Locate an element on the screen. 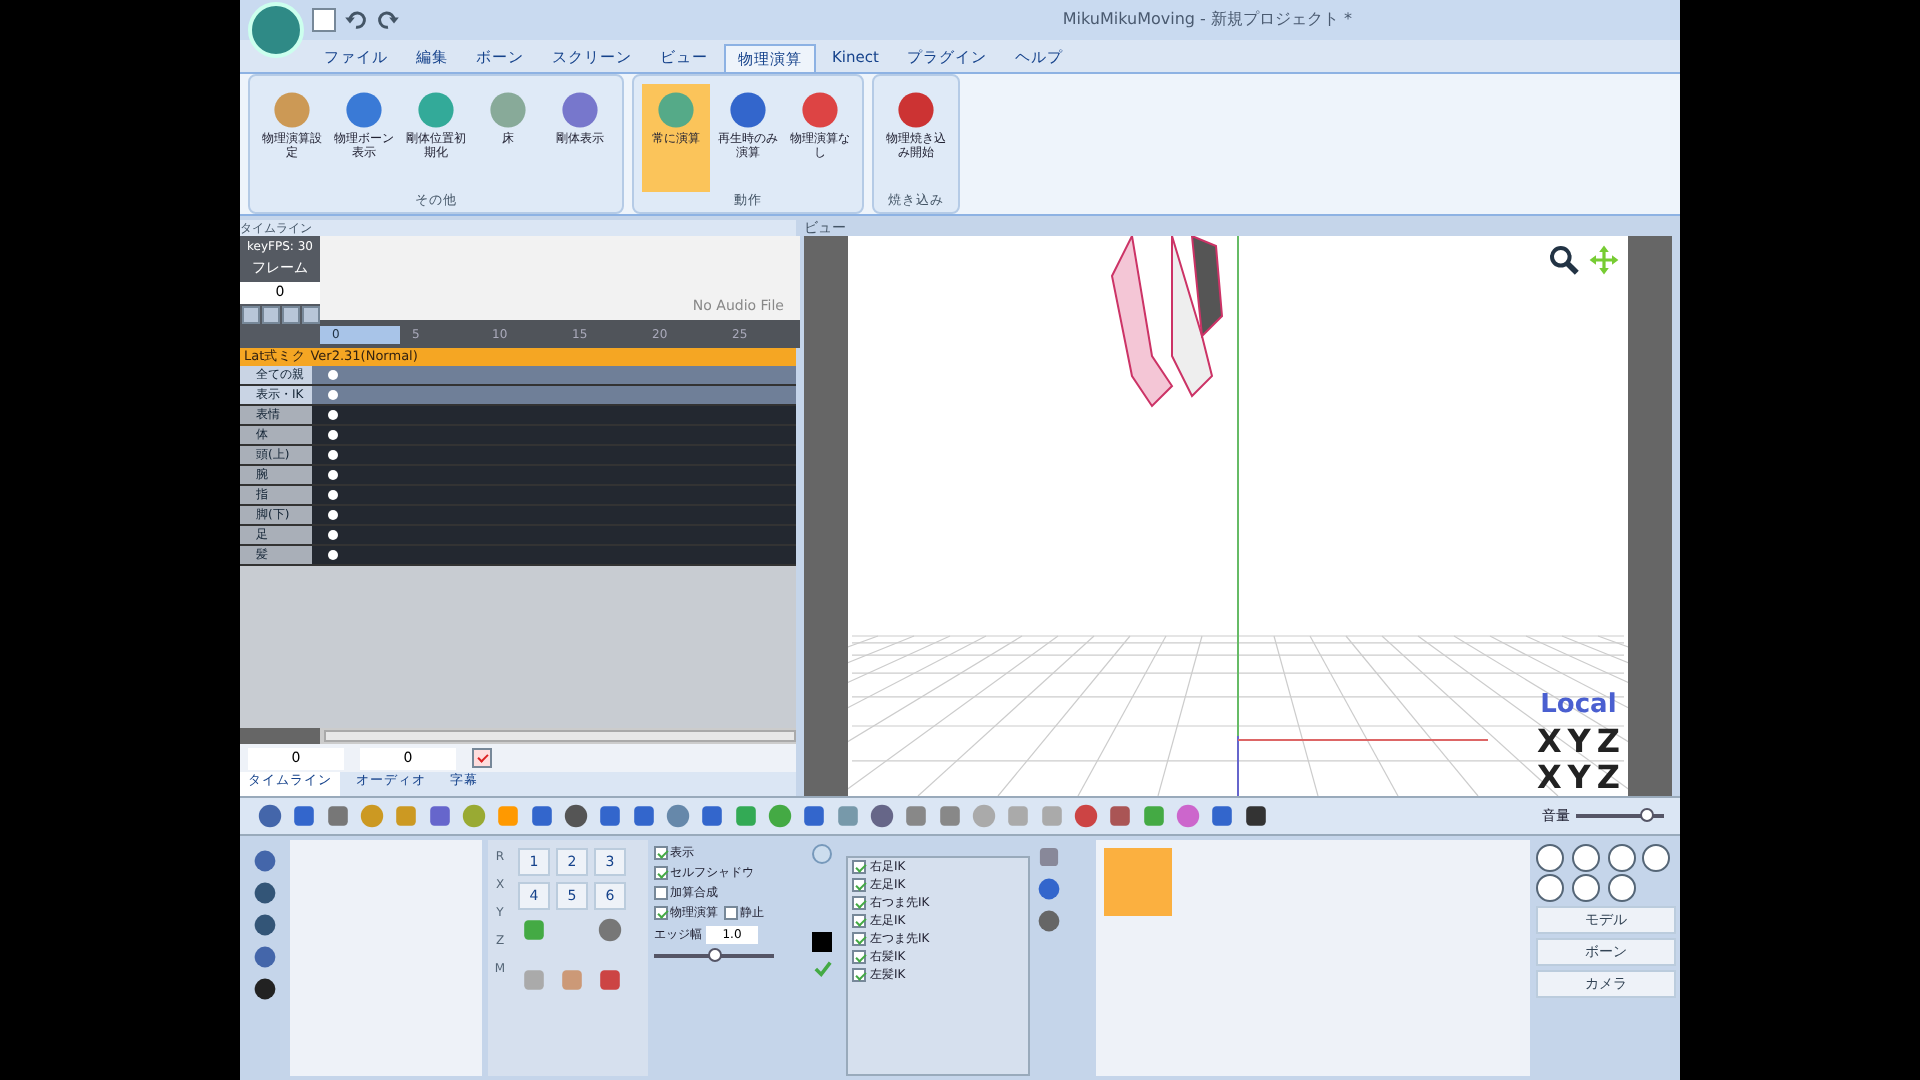 Image resolution: width=1920 pixels, height=1080 pixels. range-checkbox is located at coordinates (482, 758).